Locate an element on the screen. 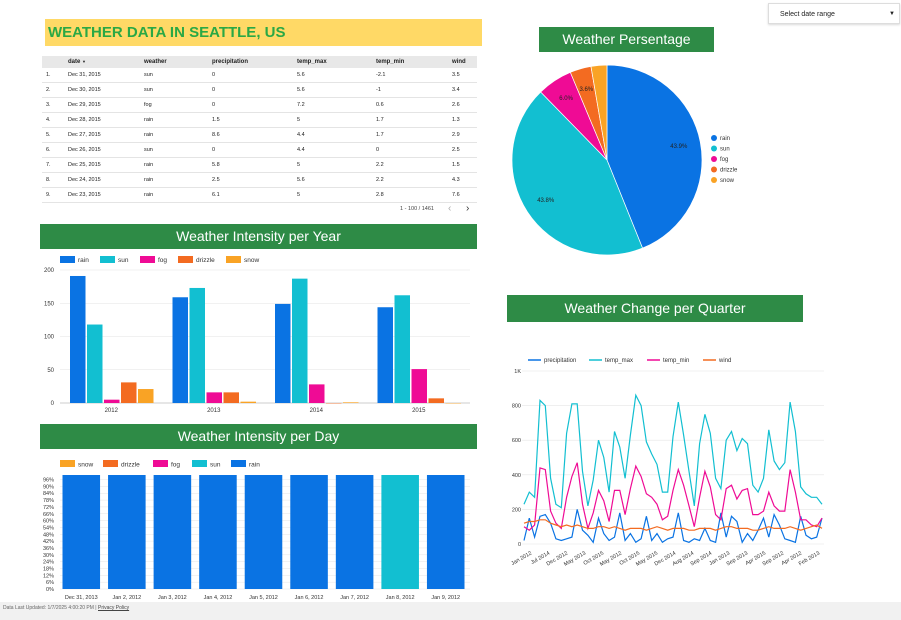 This screenshot has height=620, width=901. bar-sun-2013 is located at coordinates (197, 345).